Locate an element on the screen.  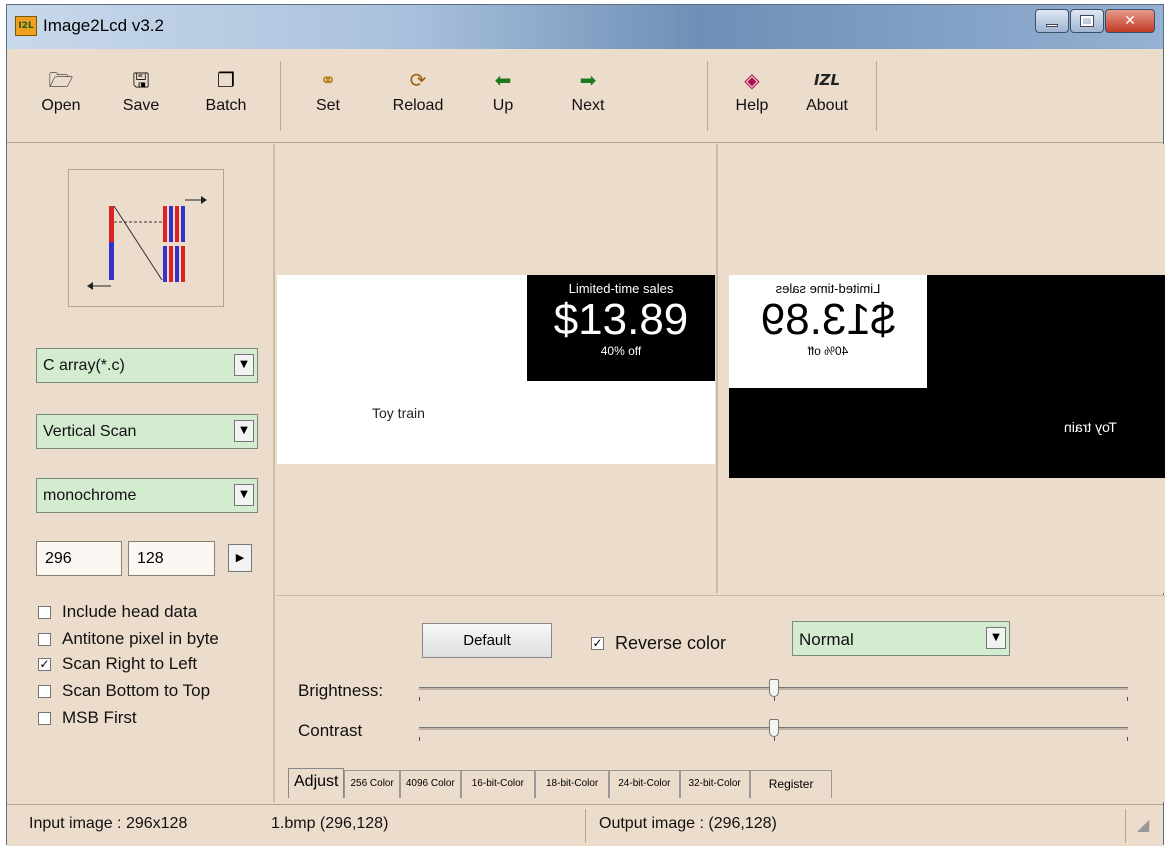
batch-button: ❐ Batch is located at coordinates (226, 96).